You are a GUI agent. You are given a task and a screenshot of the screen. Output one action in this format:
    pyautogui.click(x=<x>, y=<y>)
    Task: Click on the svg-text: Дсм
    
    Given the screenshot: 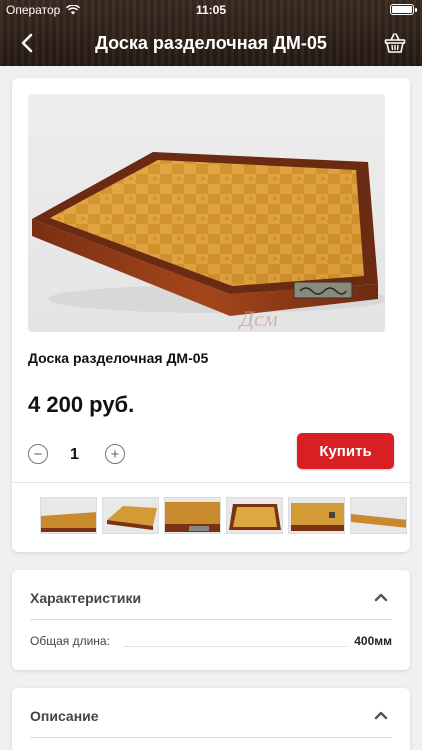 What is the action you would take?
    pyautogui.click(x=258, y=318)
    